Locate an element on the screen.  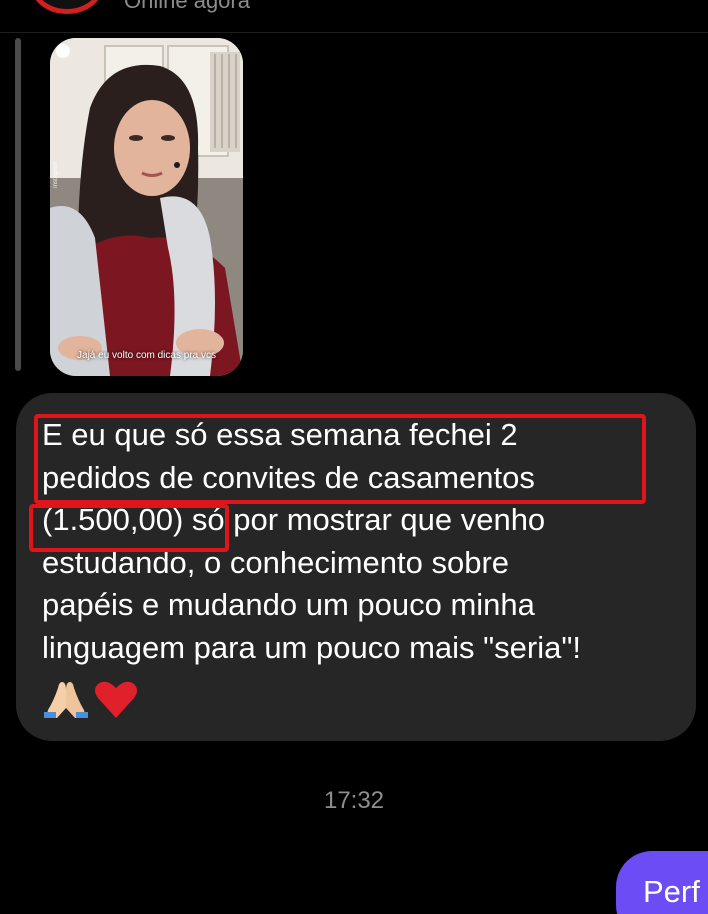
folded-hands-icon is located at coordinates (66, 700).